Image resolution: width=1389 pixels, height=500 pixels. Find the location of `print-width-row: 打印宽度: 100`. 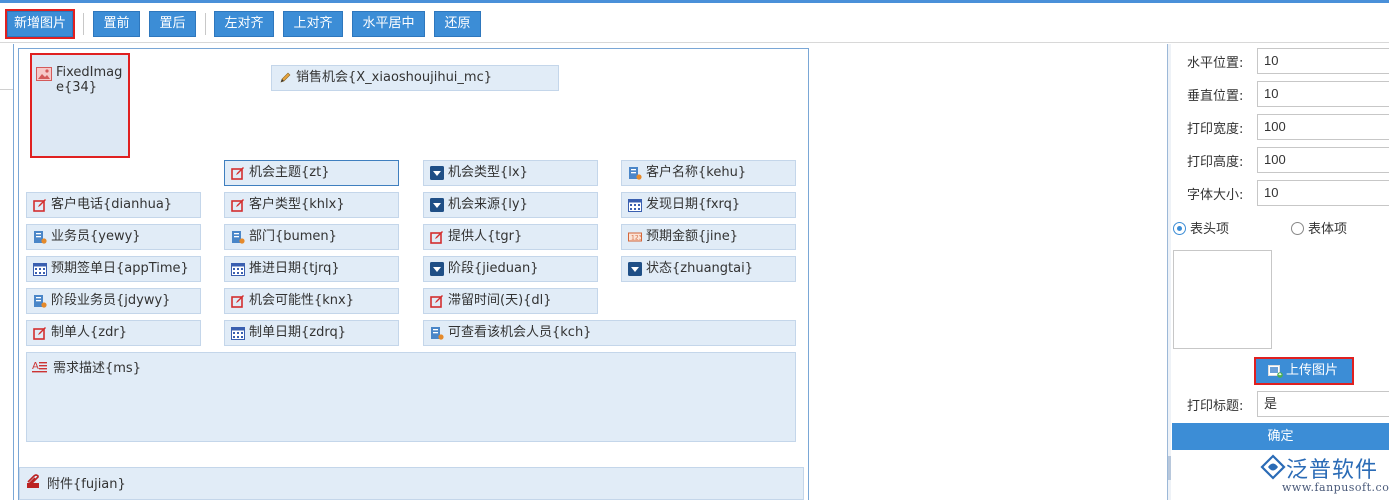

print-width-row: 打印宽度: 100 is located at coordinates (1280, 126).